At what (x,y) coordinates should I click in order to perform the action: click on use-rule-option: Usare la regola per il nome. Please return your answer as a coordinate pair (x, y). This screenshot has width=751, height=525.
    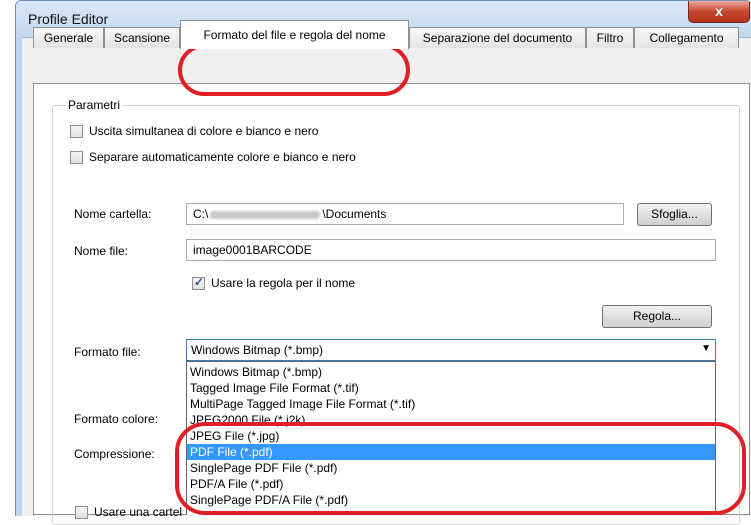
    Looking at the image, I should click on (274, 282).